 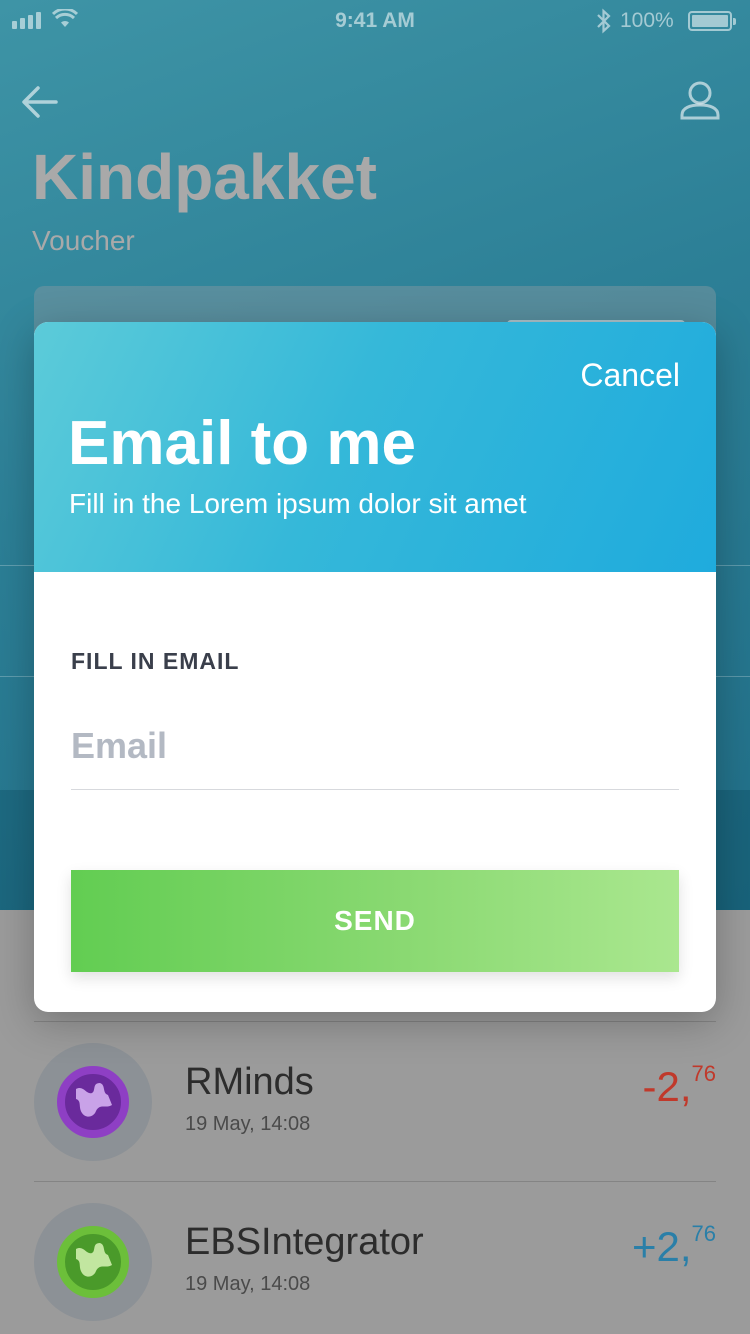 What do you see at coordinates (375, 921) in the screenshot?
I see `send-button: SEND` at bounding box center [375, 921].